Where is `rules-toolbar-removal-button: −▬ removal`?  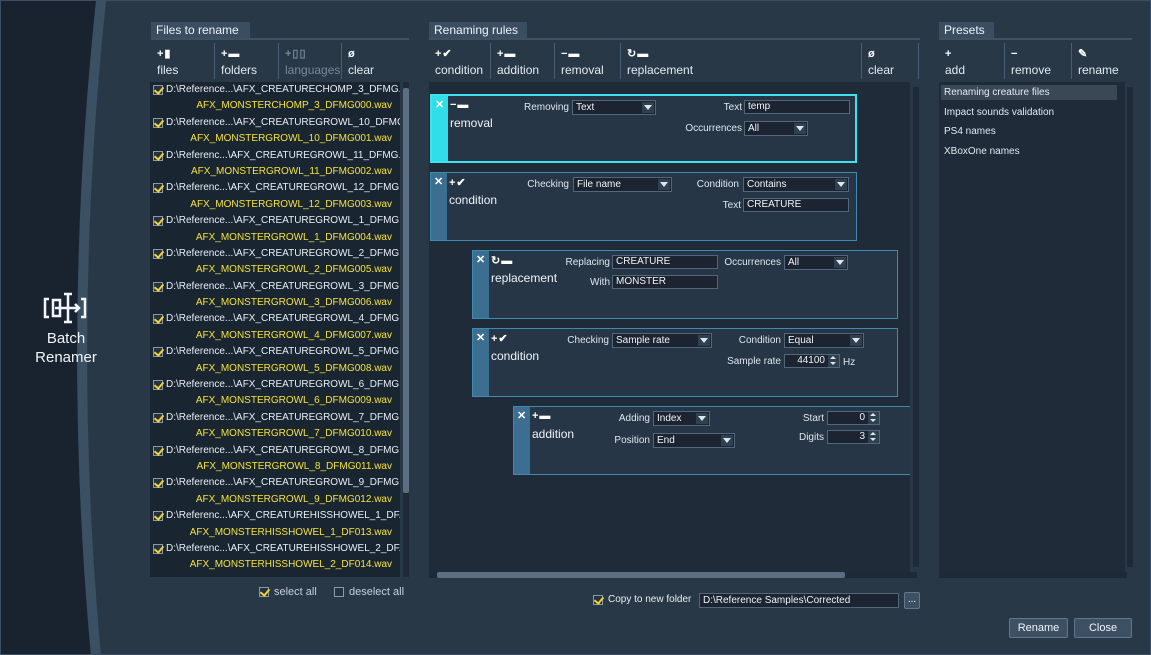 rules-toolbar-removal-button: −▬ removal is located at coordinates (588, 61).